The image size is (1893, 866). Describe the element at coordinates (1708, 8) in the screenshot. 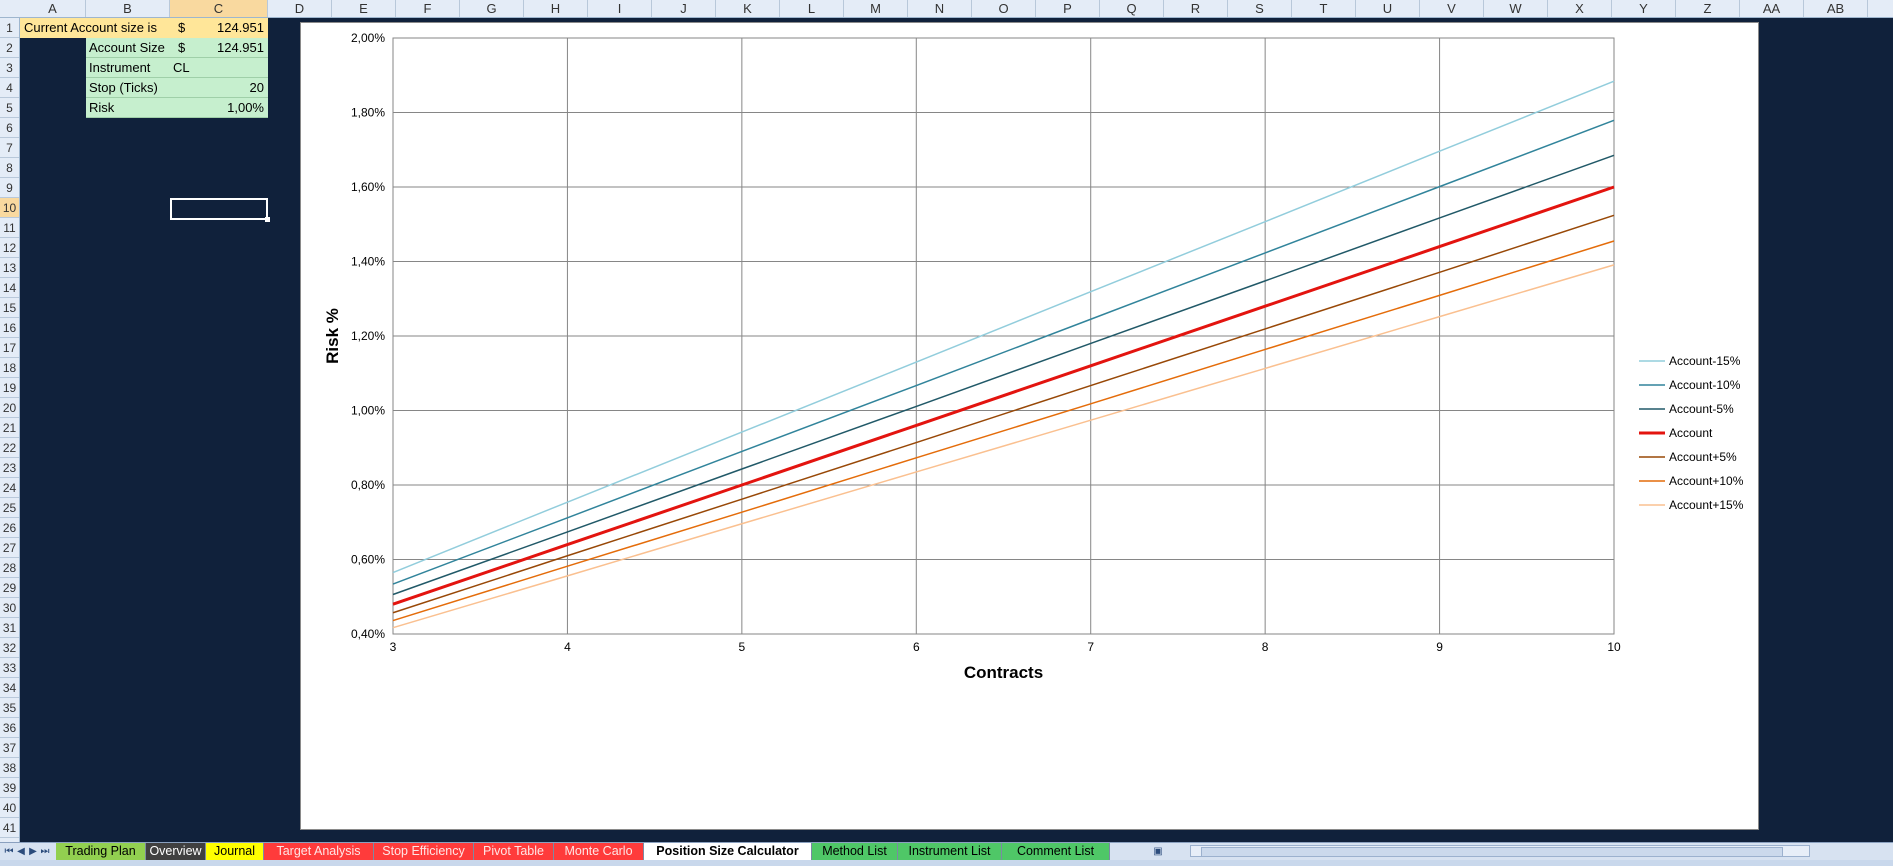

I see `column-header-z: Z` at that location.